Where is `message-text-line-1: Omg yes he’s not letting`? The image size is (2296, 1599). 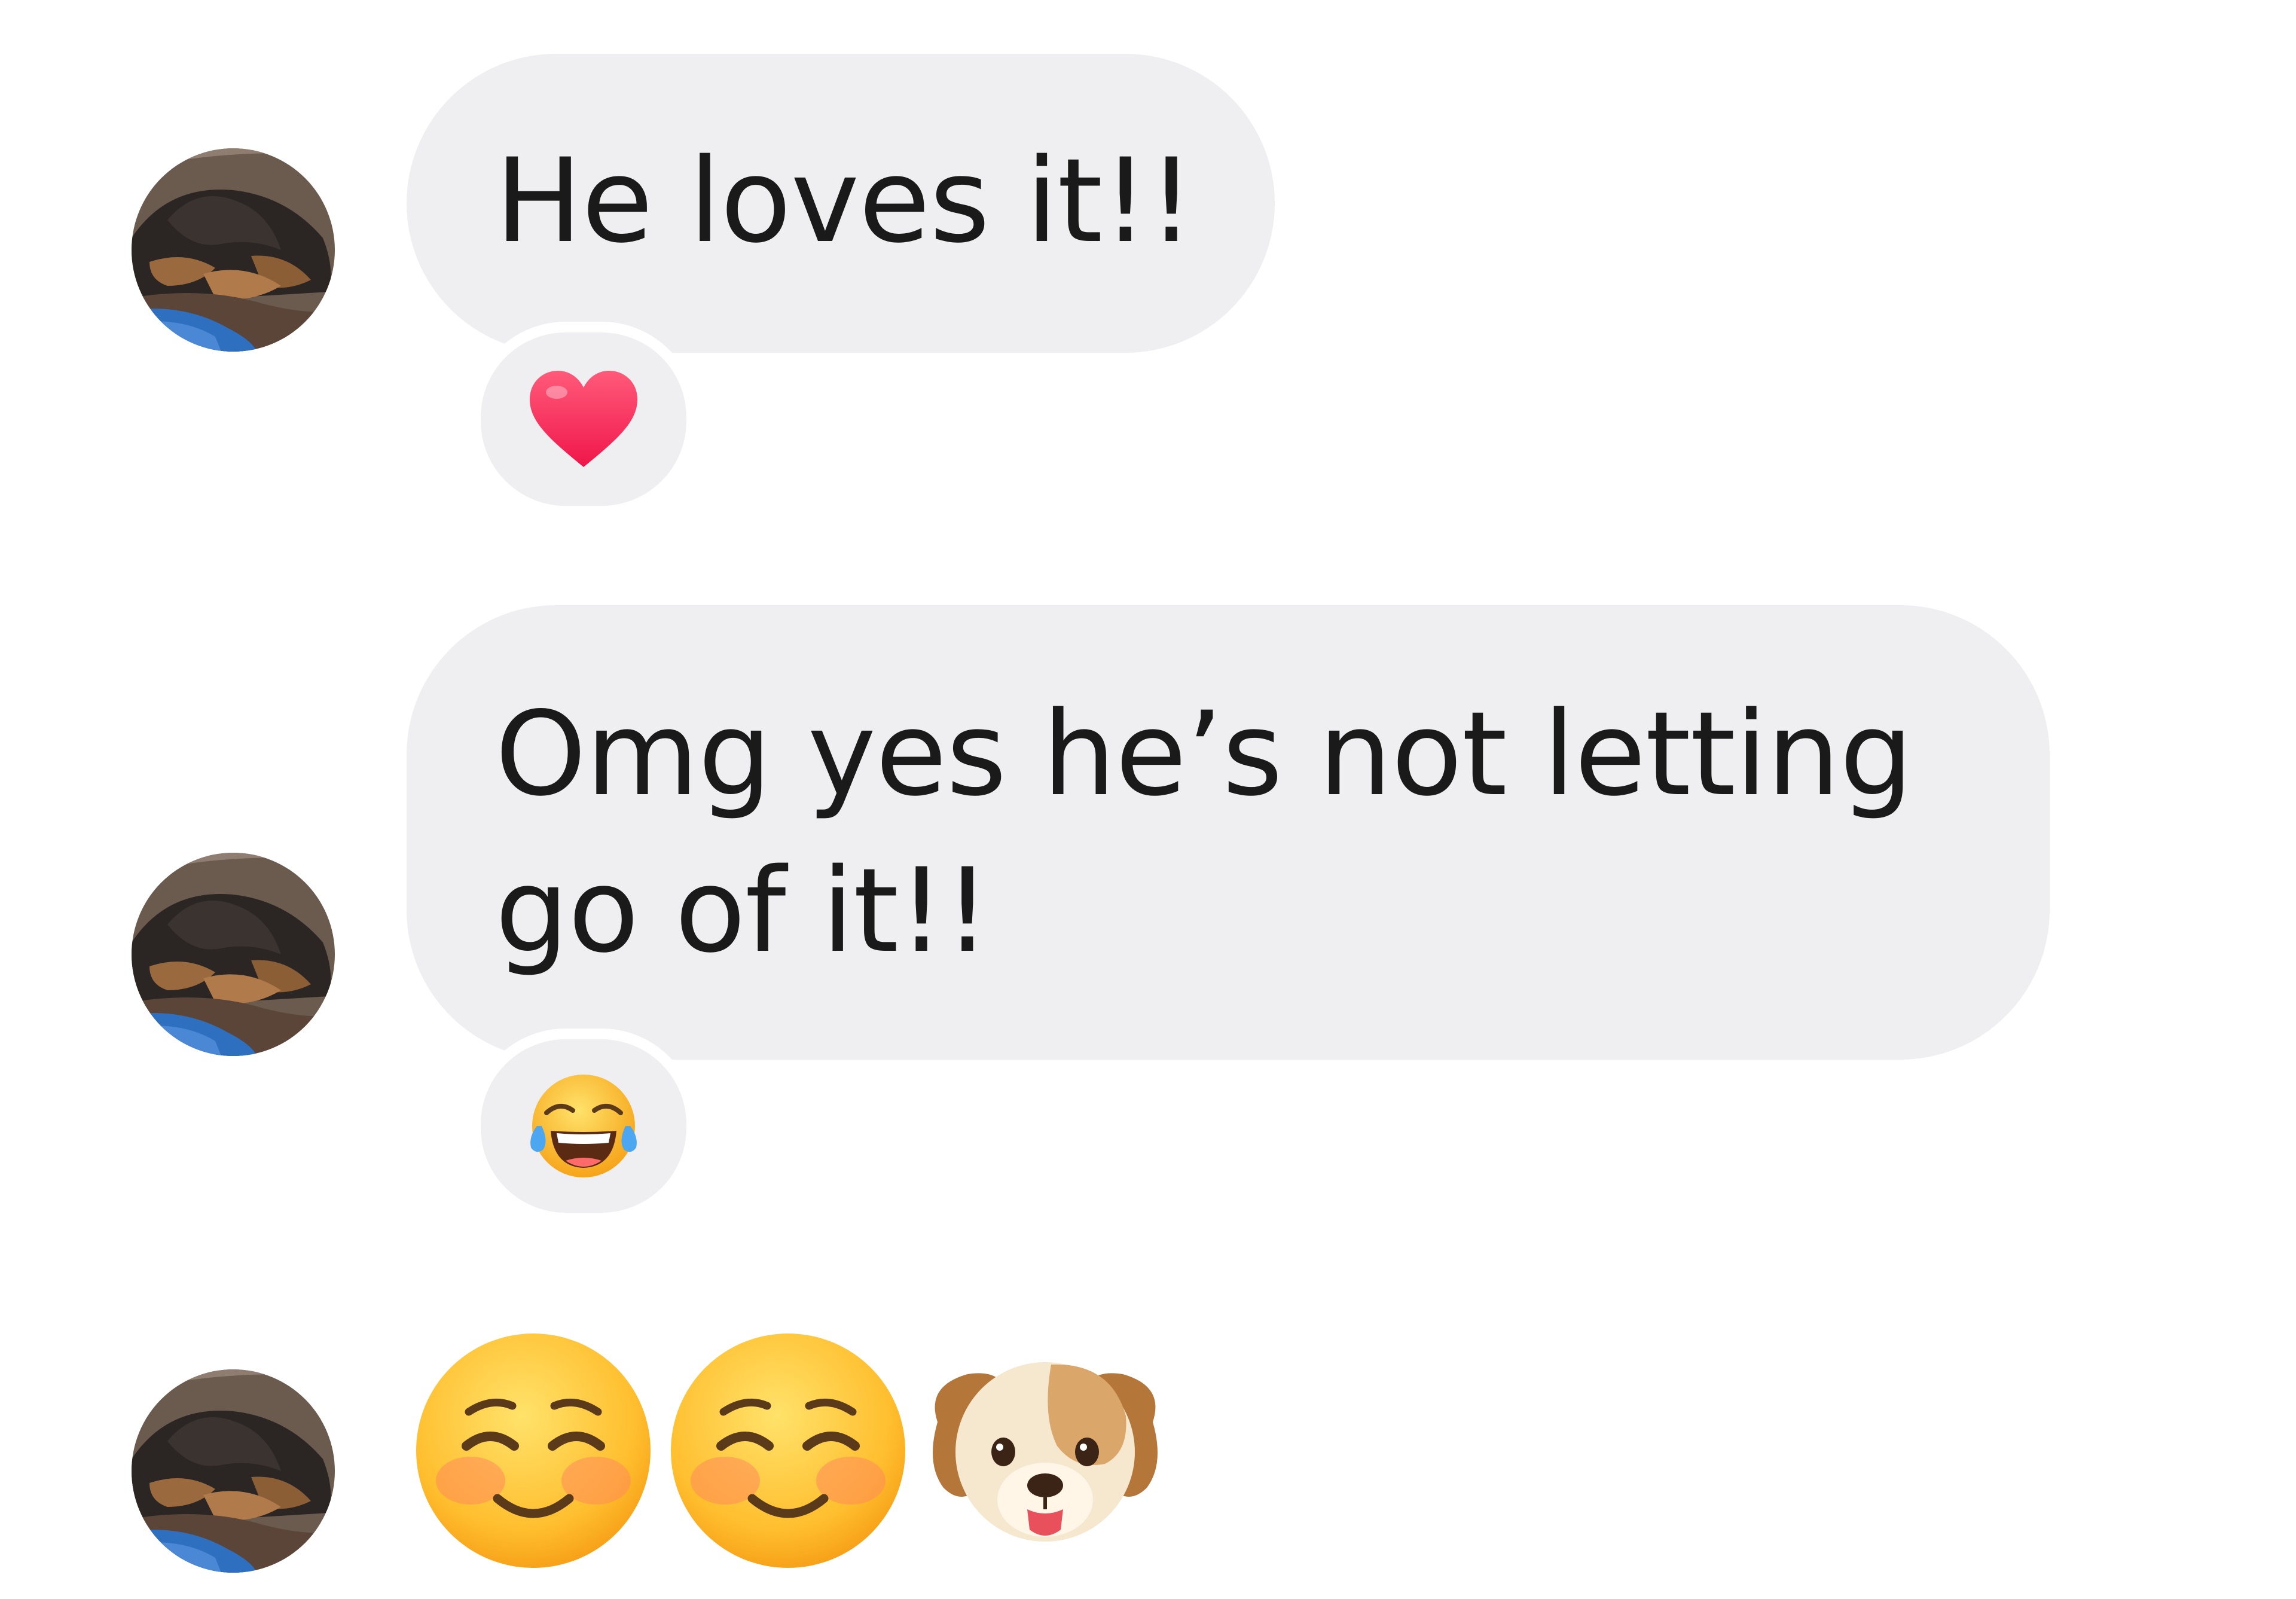 message-text-line-1: Omg yes he’s not letting is located at coordinates (1204, 754).